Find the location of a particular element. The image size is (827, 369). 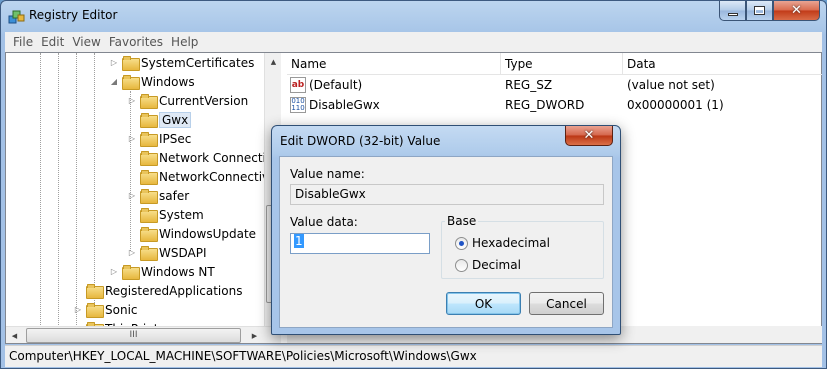

menu-favorites: Favorites is located at coordinates (136, 42).